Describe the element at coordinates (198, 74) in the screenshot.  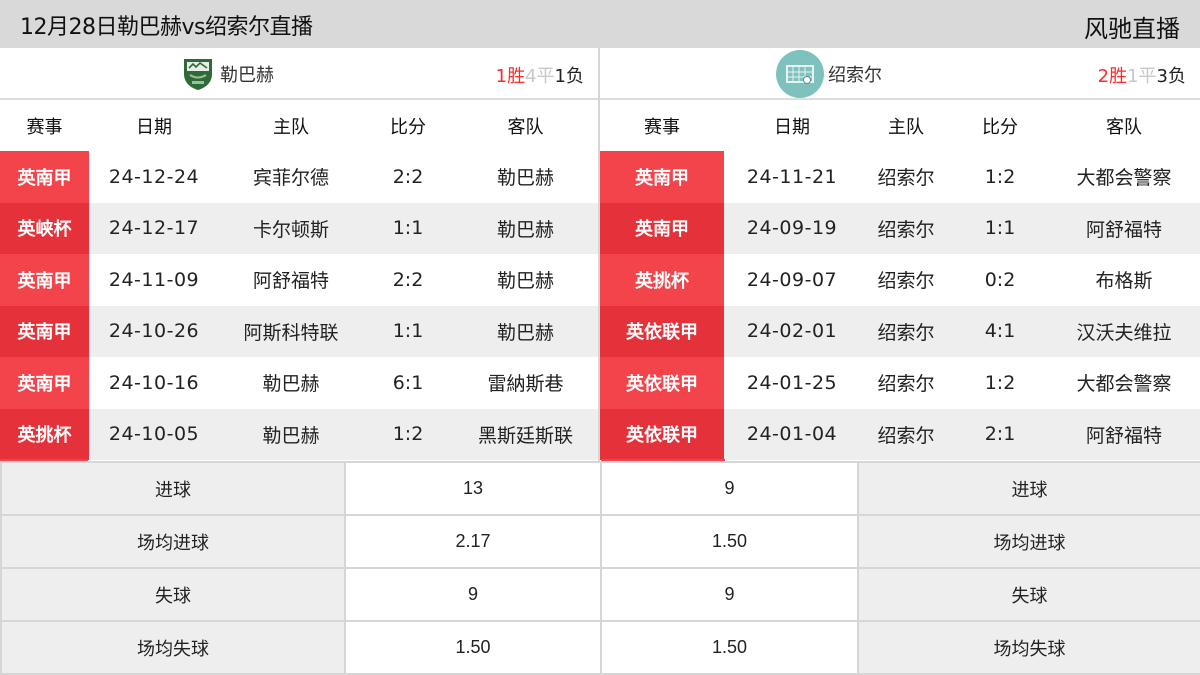
I see `shield-crest-icon` at that location.